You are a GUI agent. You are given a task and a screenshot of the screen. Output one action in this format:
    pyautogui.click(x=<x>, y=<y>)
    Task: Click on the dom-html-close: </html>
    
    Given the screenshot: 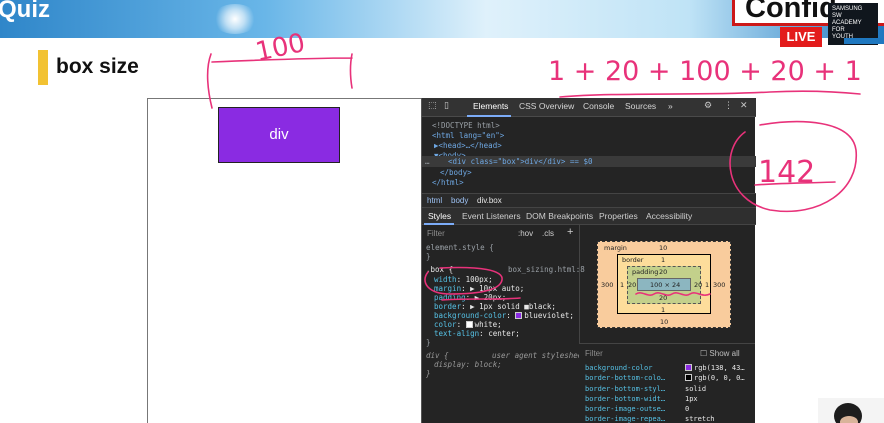 What is the action you would take?
    pyautogui.click(x=448, y=182)
    